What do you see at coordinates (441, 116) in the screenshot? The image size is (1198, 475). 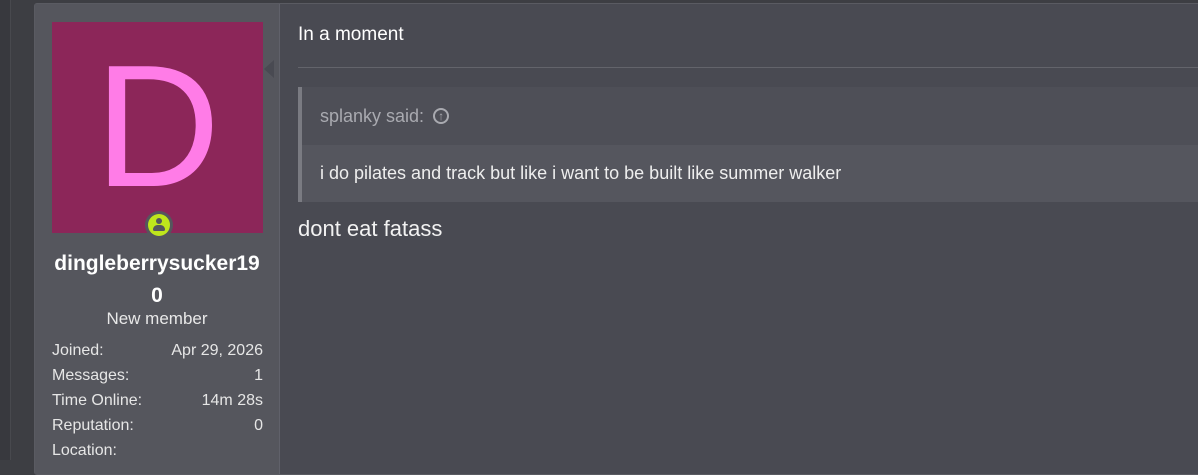 I see `arrow-up-circle-icon: ↑` at bounding box center [441, 116].